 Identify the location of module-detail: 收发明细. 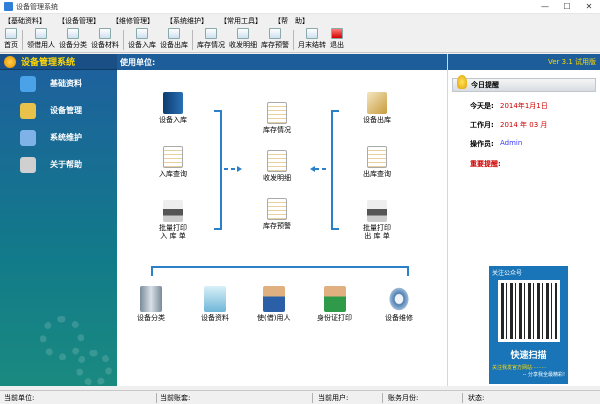
(277, 166).